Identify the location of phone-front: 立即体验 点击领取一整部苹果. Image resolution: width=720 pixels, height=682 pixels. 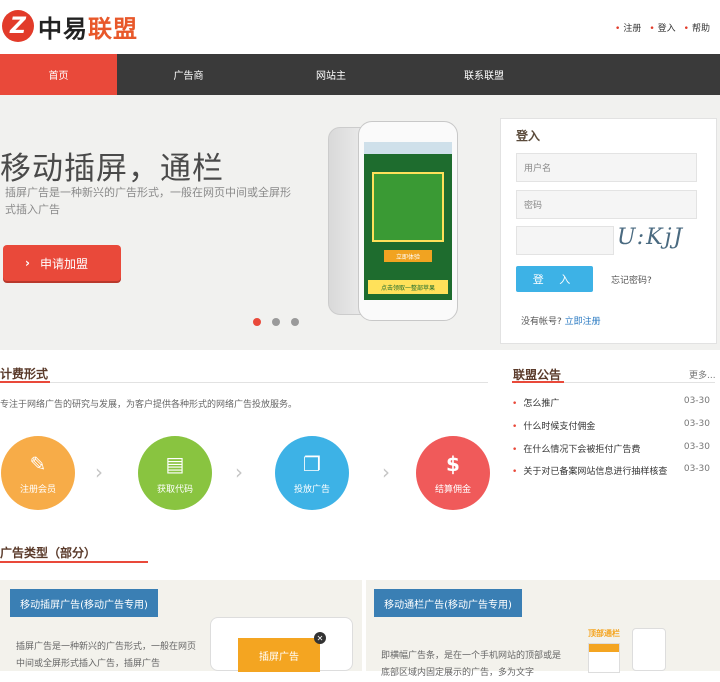
(408, 221).